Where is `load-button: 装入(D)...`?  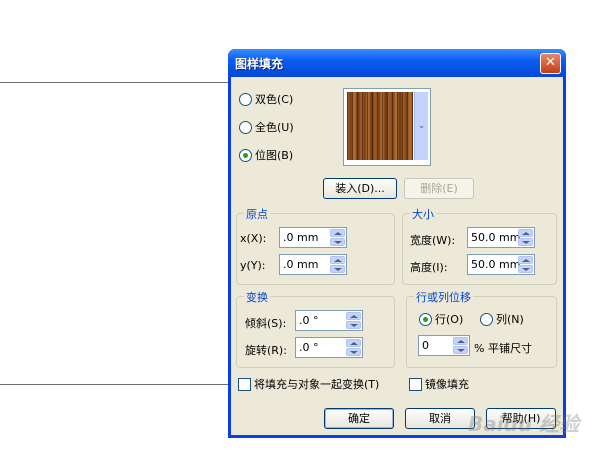
load-button: 装入(D)... is located at coordinates (360, 188).